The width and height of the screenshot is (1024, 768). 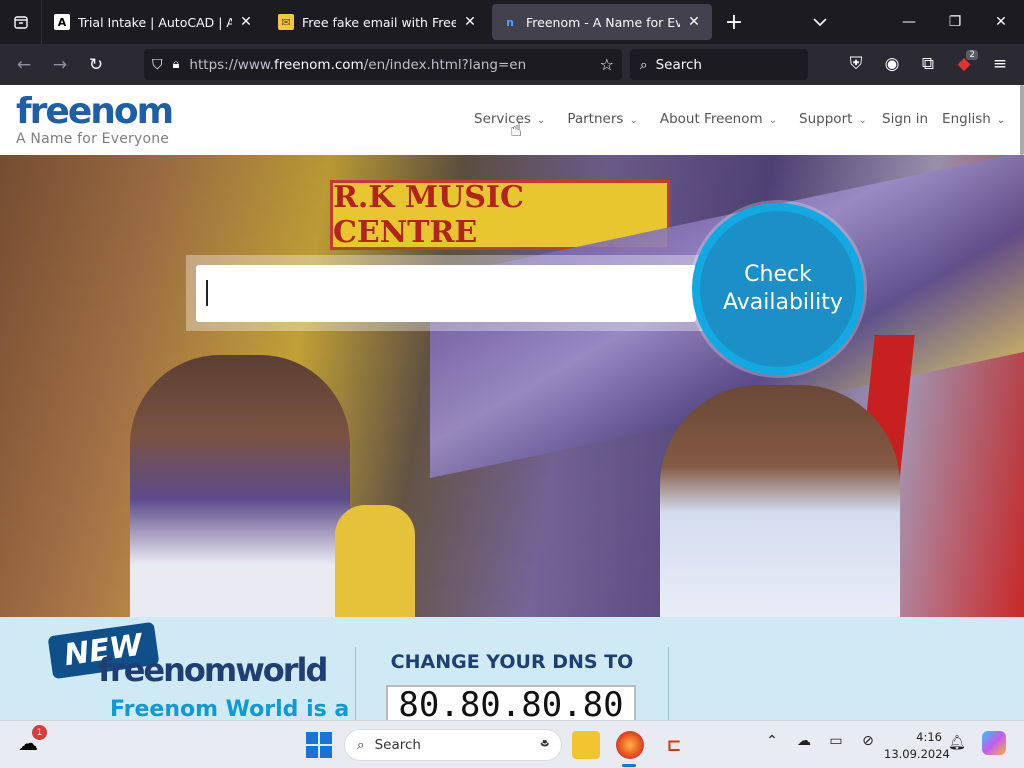 I want to click on chevron-down-icon, so click(x=820, y=22).